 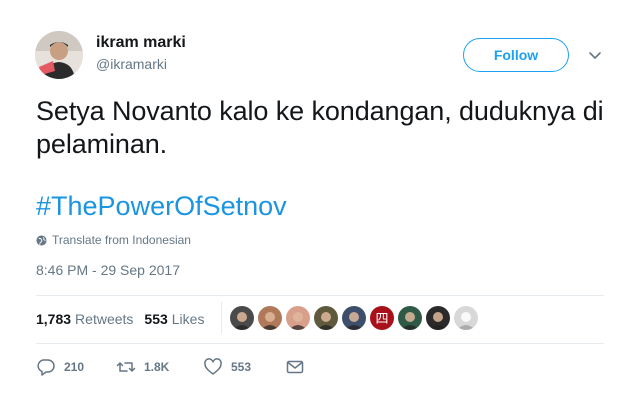 I want to click on retweets-stat: 1,783 Retweets, so click(x=84, y=319).